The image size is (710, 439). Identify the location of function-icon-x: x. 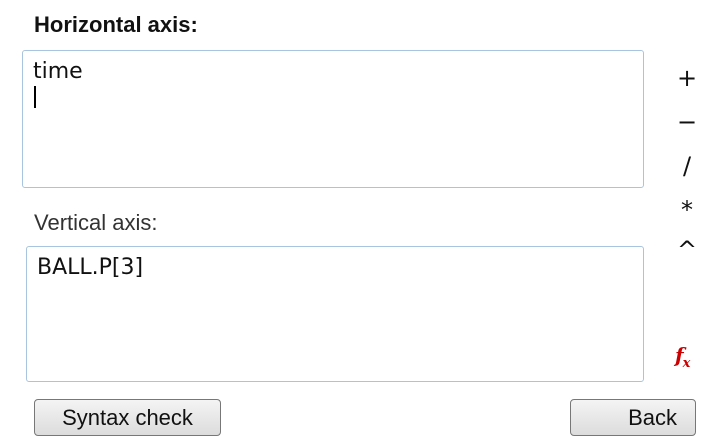
(686, 363).